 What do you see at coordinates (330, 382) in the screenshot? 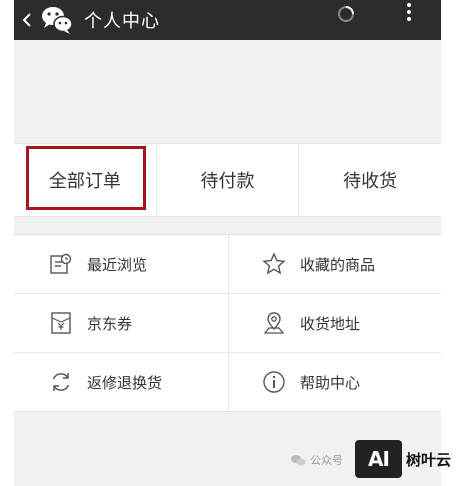
I see `menu-item-label: 帮助中心` at bounding box center [330, 382].